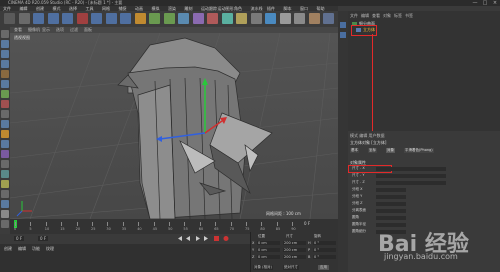 The image size is (500, 272). Describe the element at coordinates (365, 16) in the screenshot. I see `object-manager-menu-item: 编辑` at that location.